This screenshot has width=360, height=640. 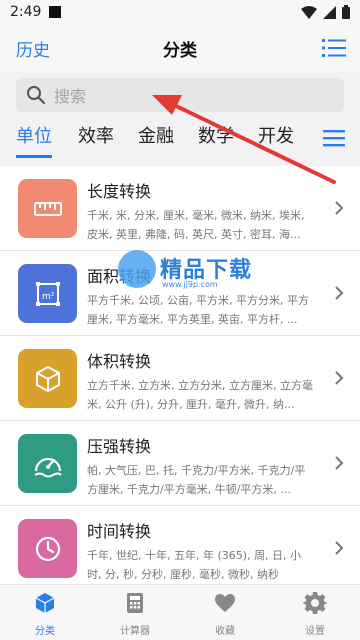 What do you see at coordinates (334, 48) in the screenshot?
I see `list-icon` at bounding box center [334, 48].